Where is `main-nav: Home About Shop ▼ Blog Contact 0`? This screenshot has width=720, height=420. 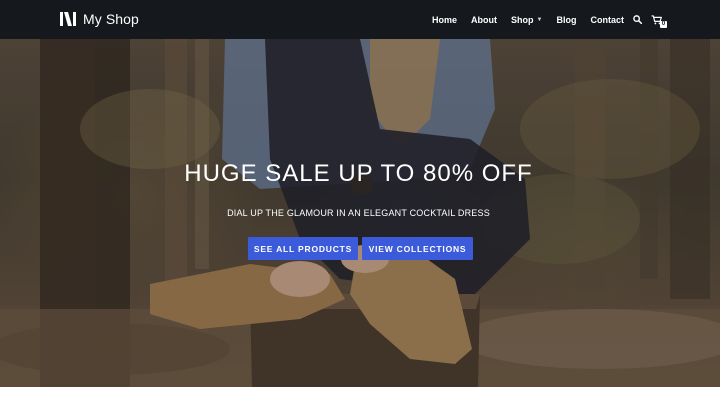 main-nav: Home About Shop ▼ Blog Contact 0 is located at coordinates (549, 19).